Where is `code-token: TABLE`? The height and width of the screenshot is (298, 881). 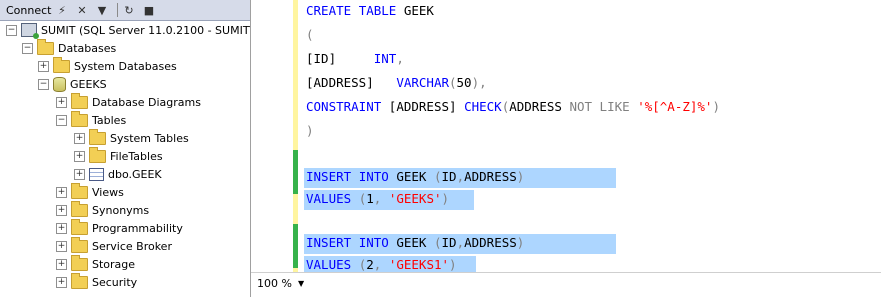 code-token: TABLE is located at coordinates (381, 10).